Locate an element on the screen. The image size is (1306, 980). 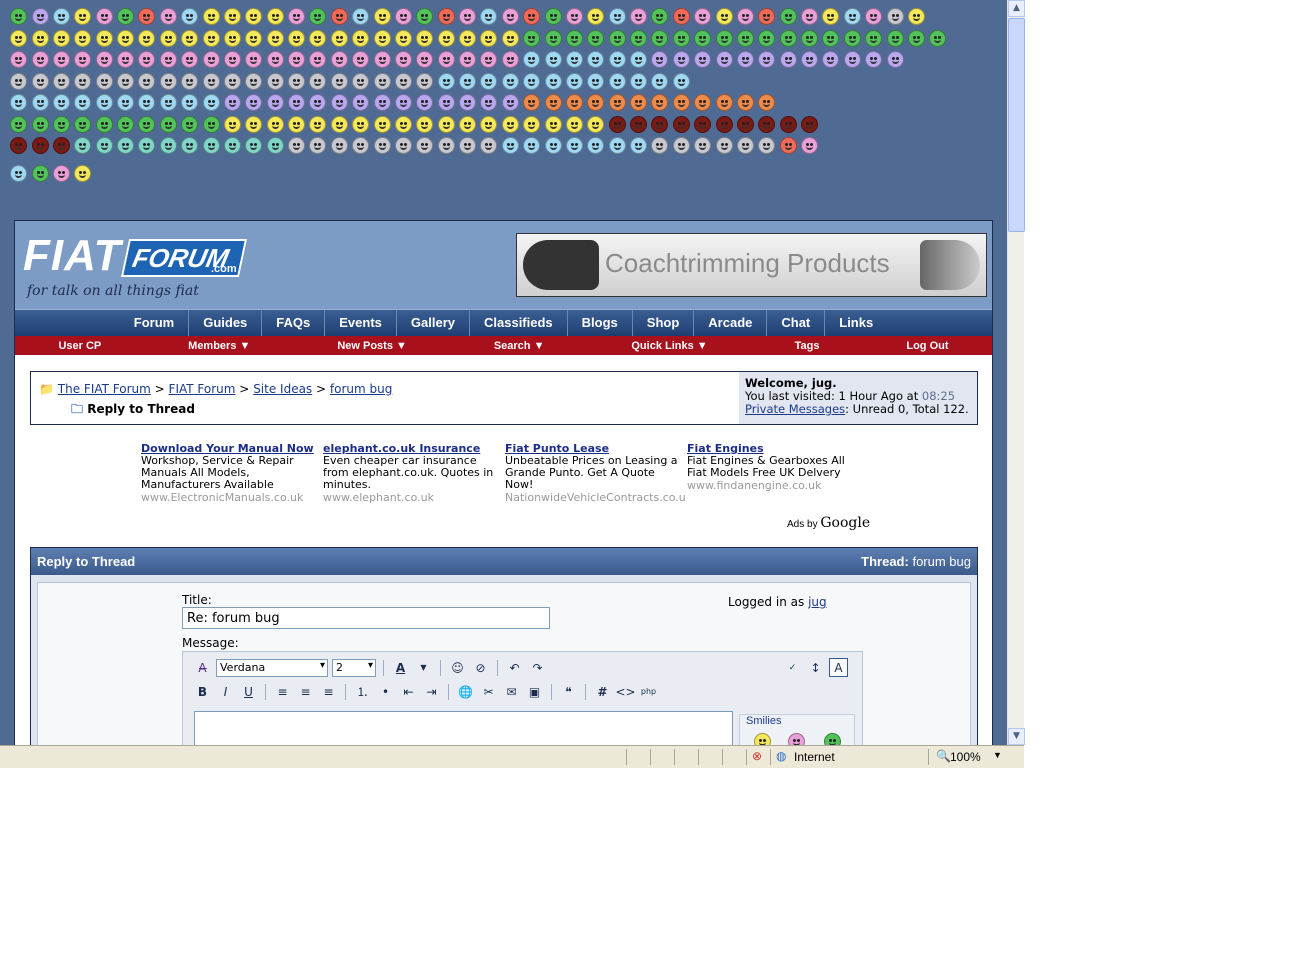
zoom-level: 100% is located at coordinates (965, 757).